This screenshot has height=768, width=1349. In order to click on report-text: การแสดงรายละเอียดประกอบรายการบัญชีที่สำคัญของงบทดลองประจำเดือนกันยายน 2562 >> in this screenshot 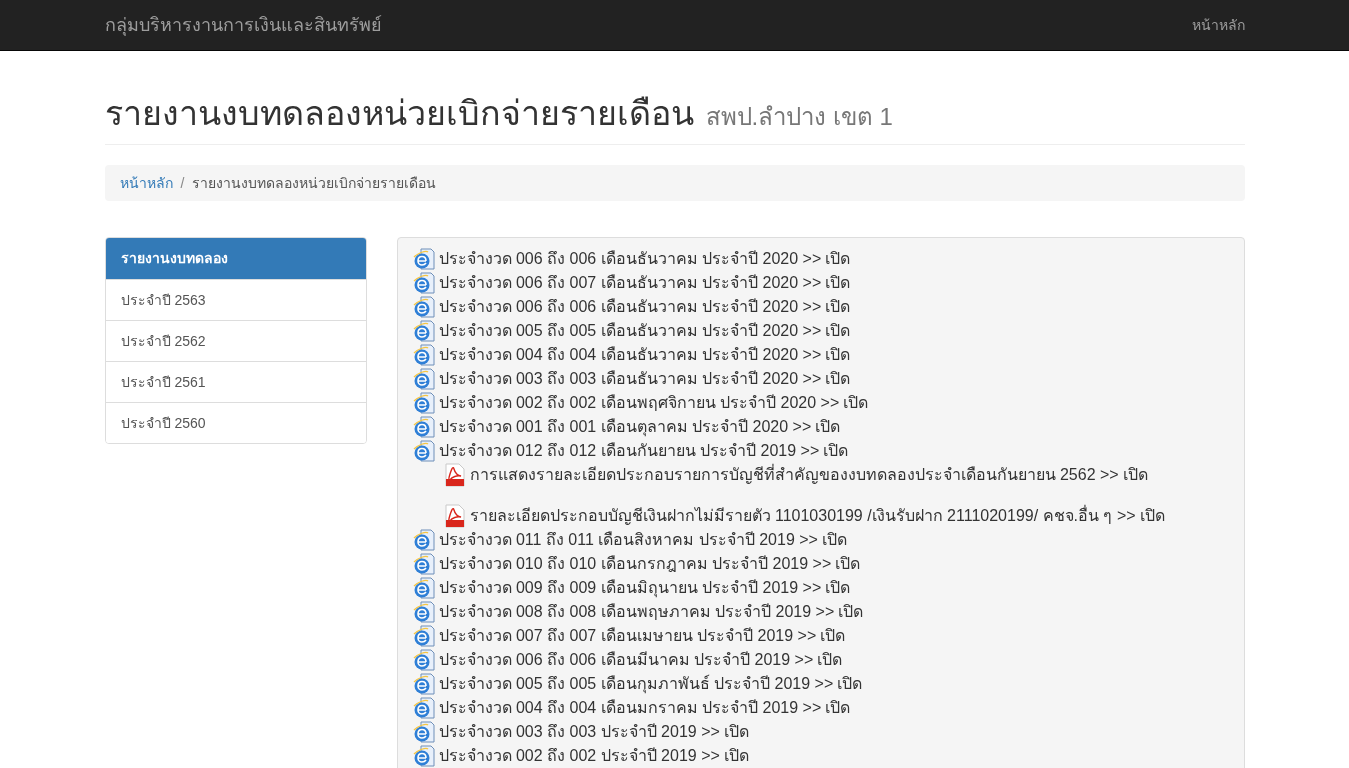, I will do `click(794, 474)`.